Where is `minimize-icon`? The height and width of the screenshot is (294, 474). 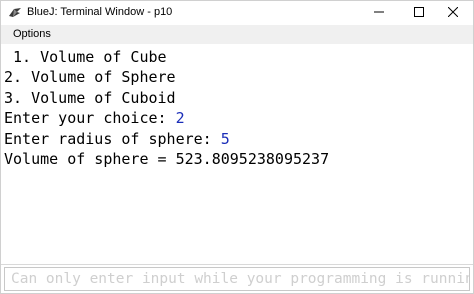 minimize-icon is located at coordinates (379, 13).